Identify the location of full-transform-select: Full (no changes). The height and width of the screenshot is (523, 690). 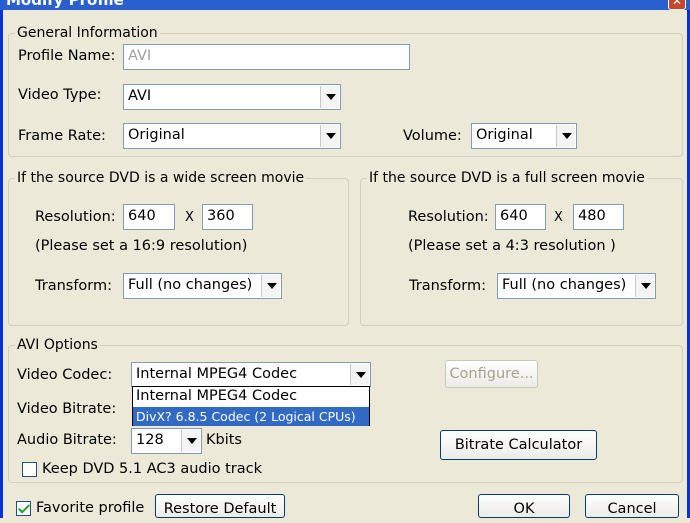
(576, 286).